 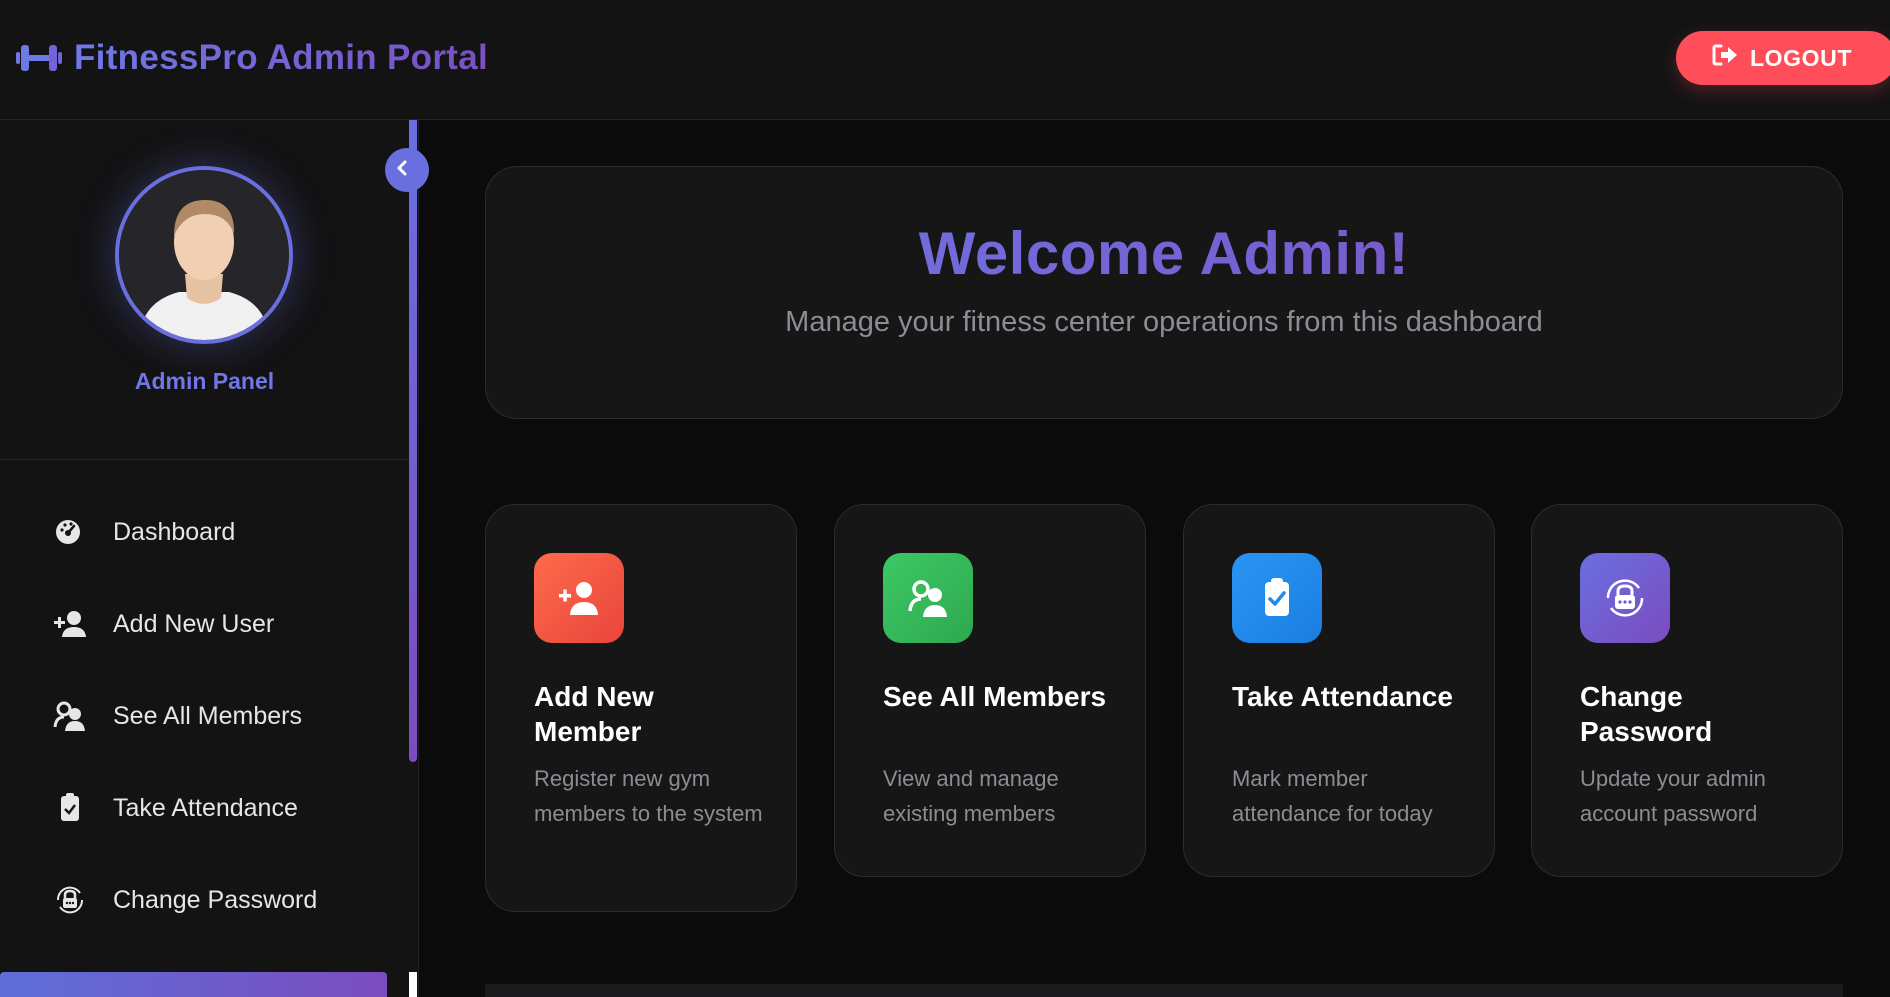 I want to click on dumbbell-icon, so click(x=39, y=58).